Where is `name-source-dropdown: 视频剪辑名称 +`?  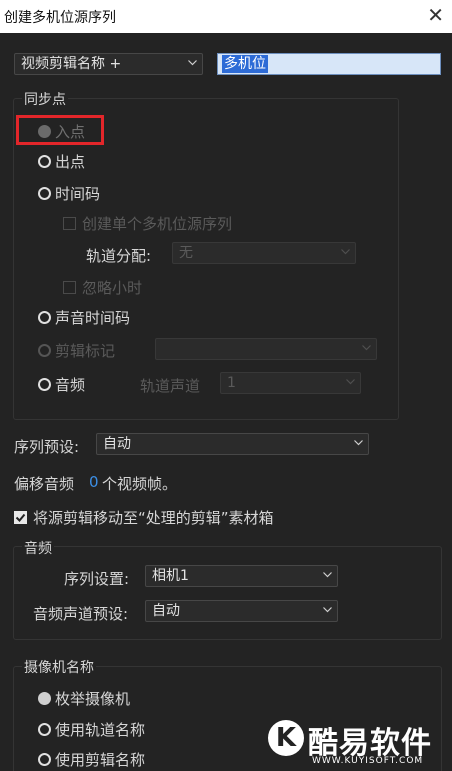
name-source-dropdown: 视频剪辑名称 + is located at coordinates (108, 64).